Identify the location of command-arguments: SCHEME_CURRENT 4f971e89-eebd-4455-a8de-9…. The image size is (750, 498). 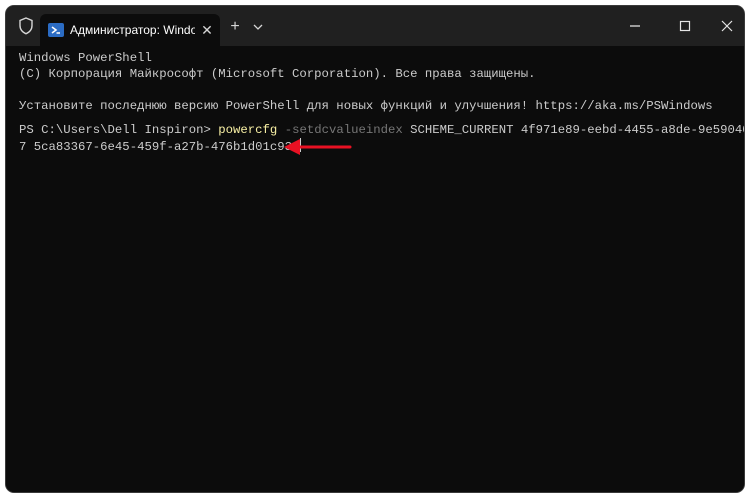
(573, 130).